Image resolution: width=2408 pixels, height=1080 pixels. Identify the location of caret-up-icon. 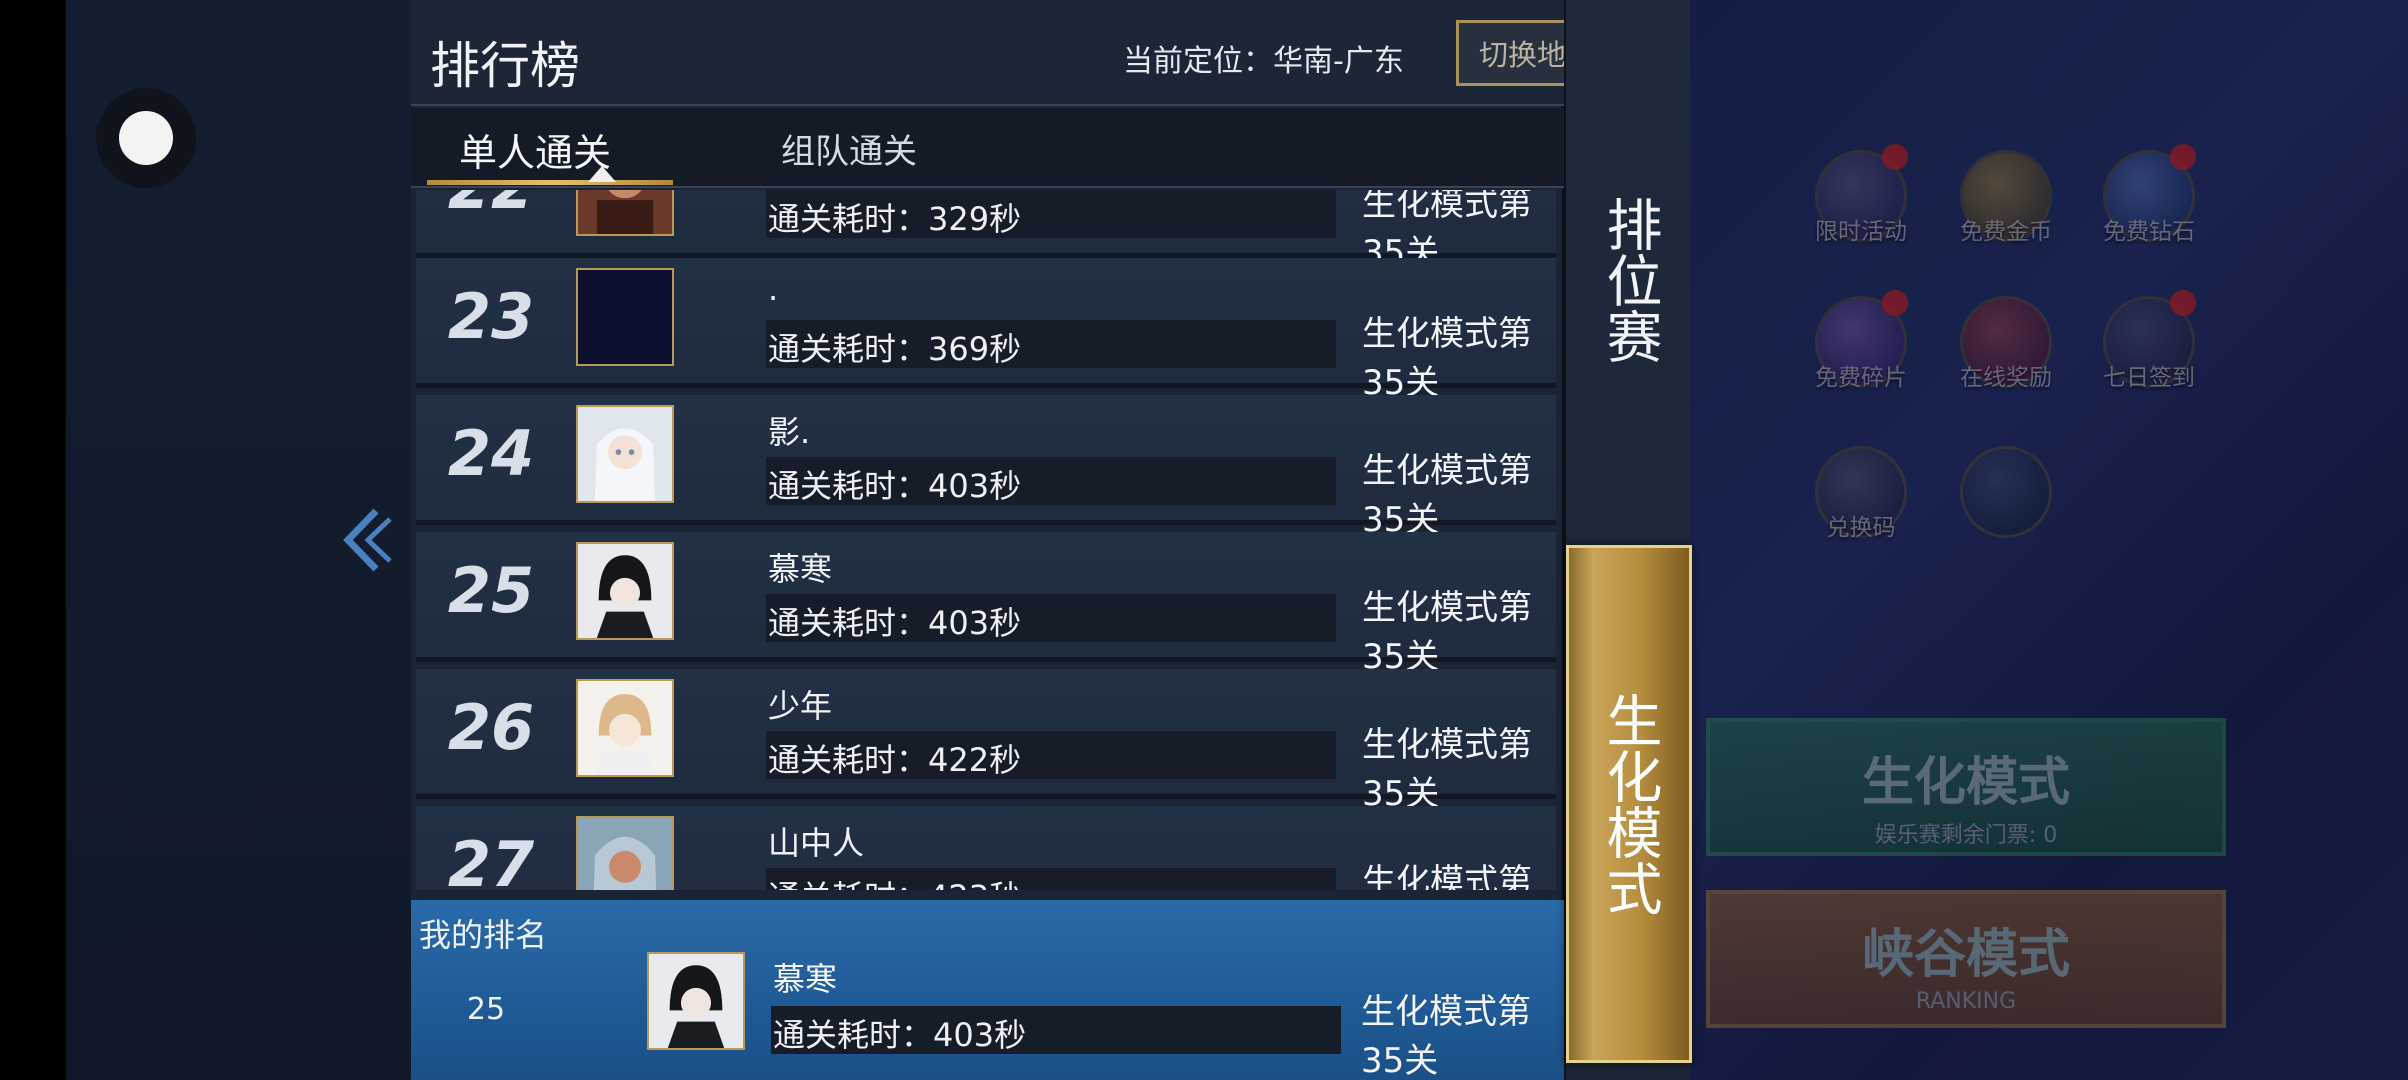
(602, 174).